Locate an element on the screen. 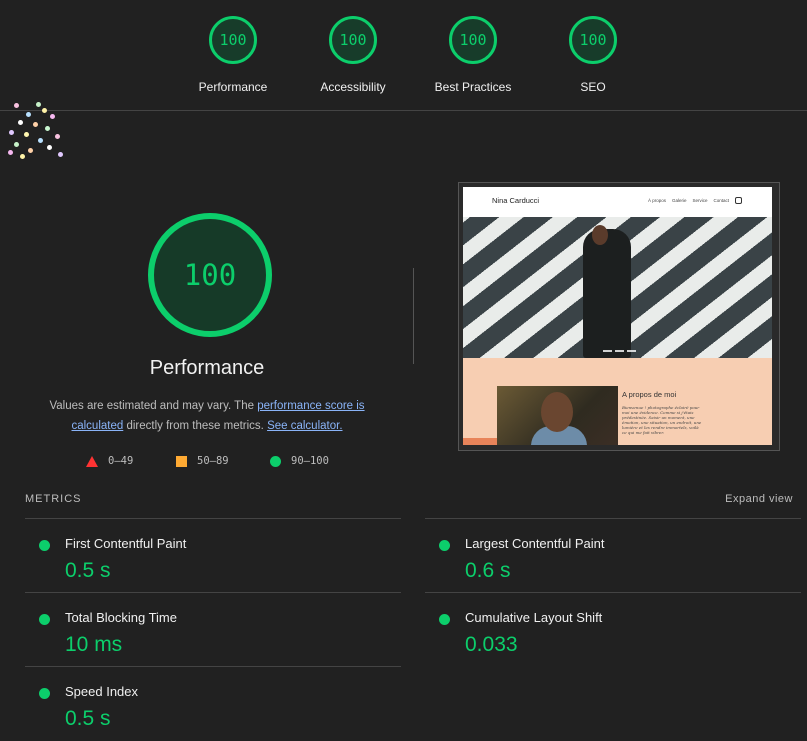 Image resolution: width=807 pixels, height=741 pixels. main-performance-gauge: 100 is located at coordinates (210, 275).